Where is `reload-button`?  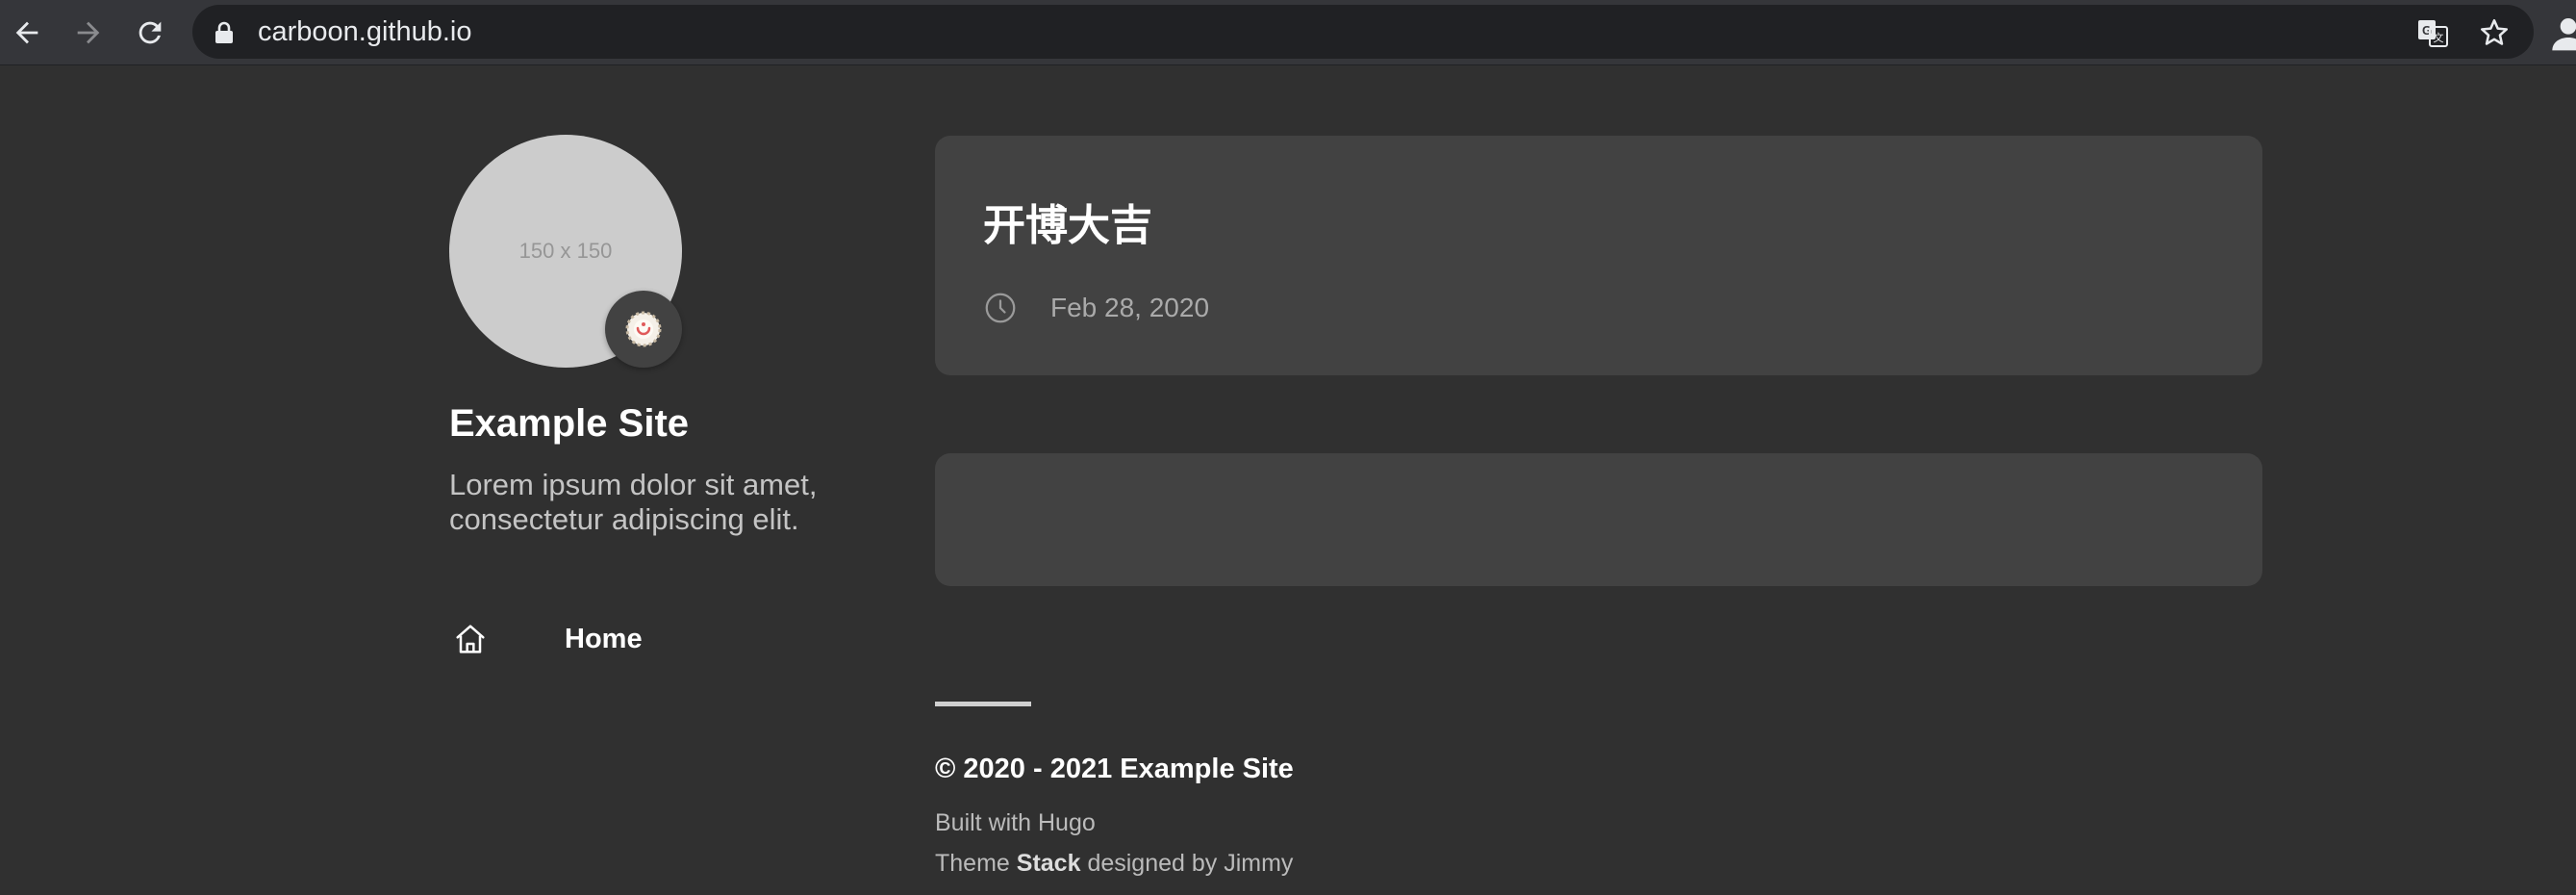 reload-button is located at coordinates (150, 33).